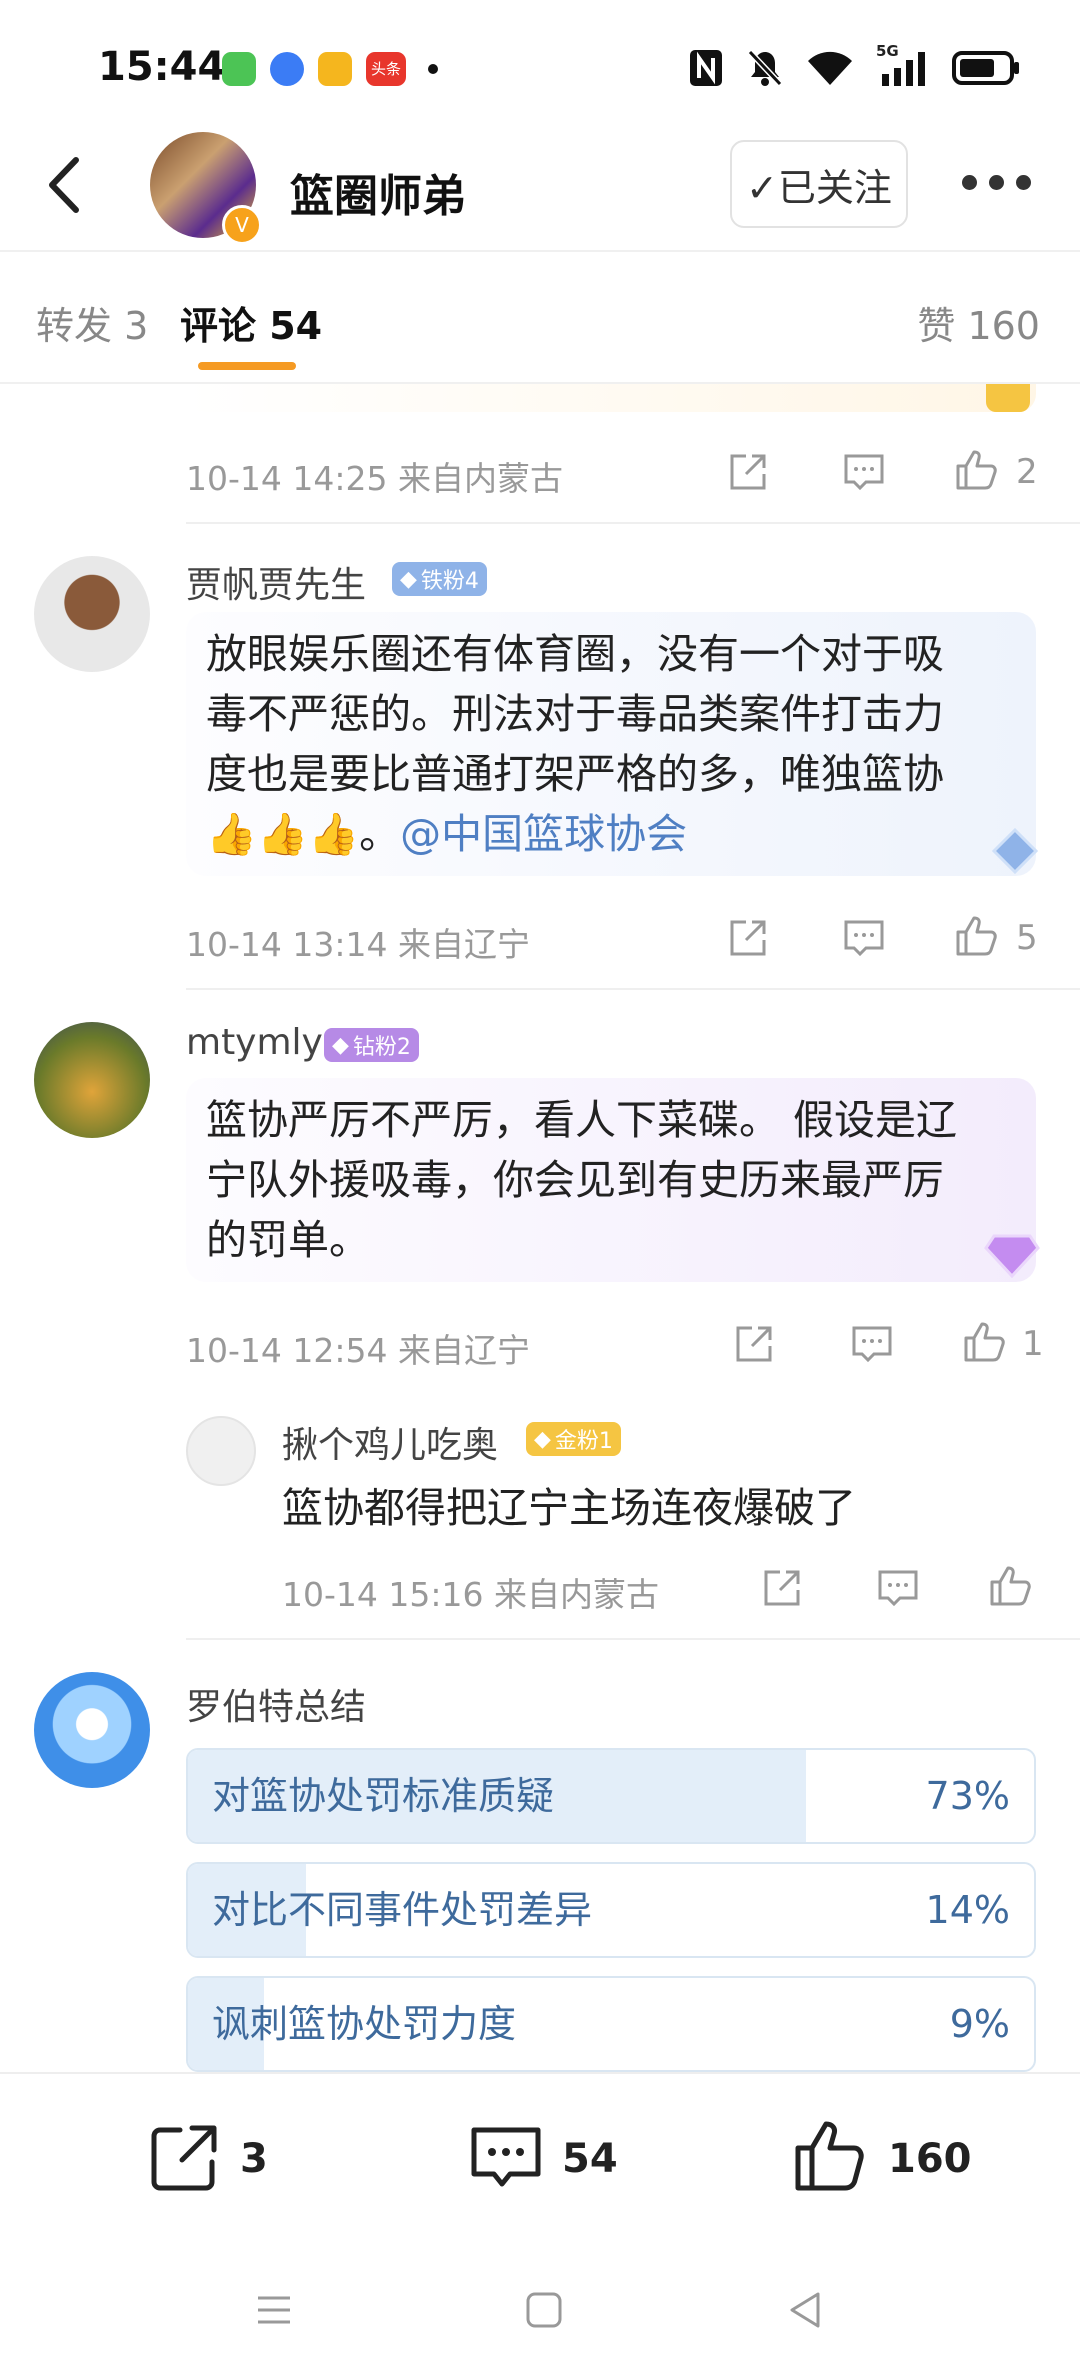  What do you see at coordinates (288, 1240) in the screenshot?
I see `comment-line: 的罚单。` at bounding box center [288, 1240].